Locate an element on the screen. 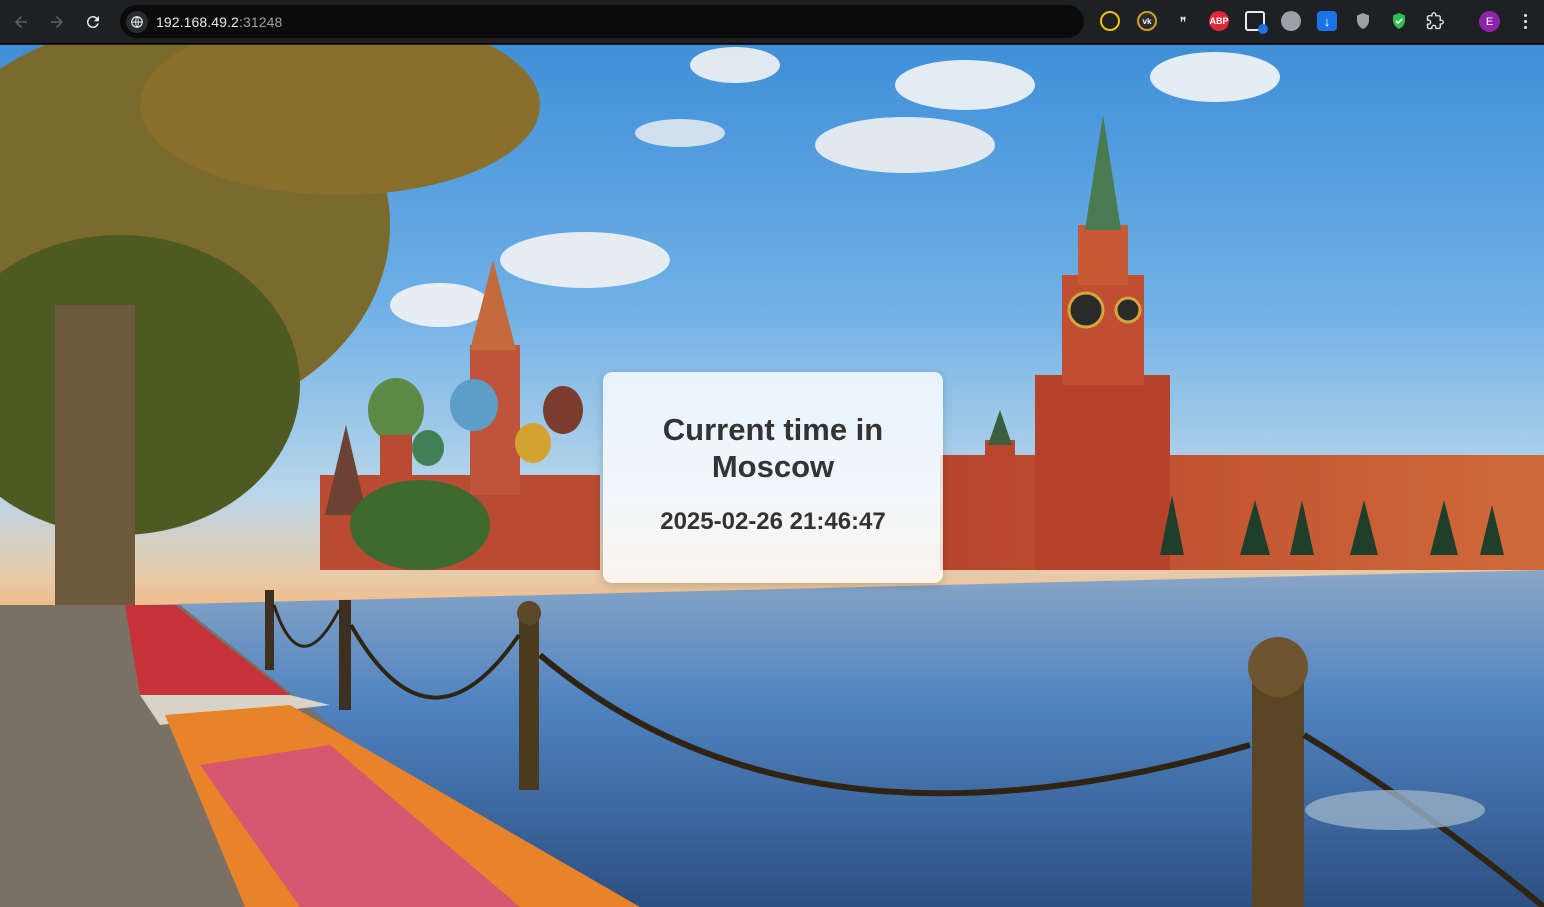  page-title: Current time in Moscow is located at coordinates (773, 448).